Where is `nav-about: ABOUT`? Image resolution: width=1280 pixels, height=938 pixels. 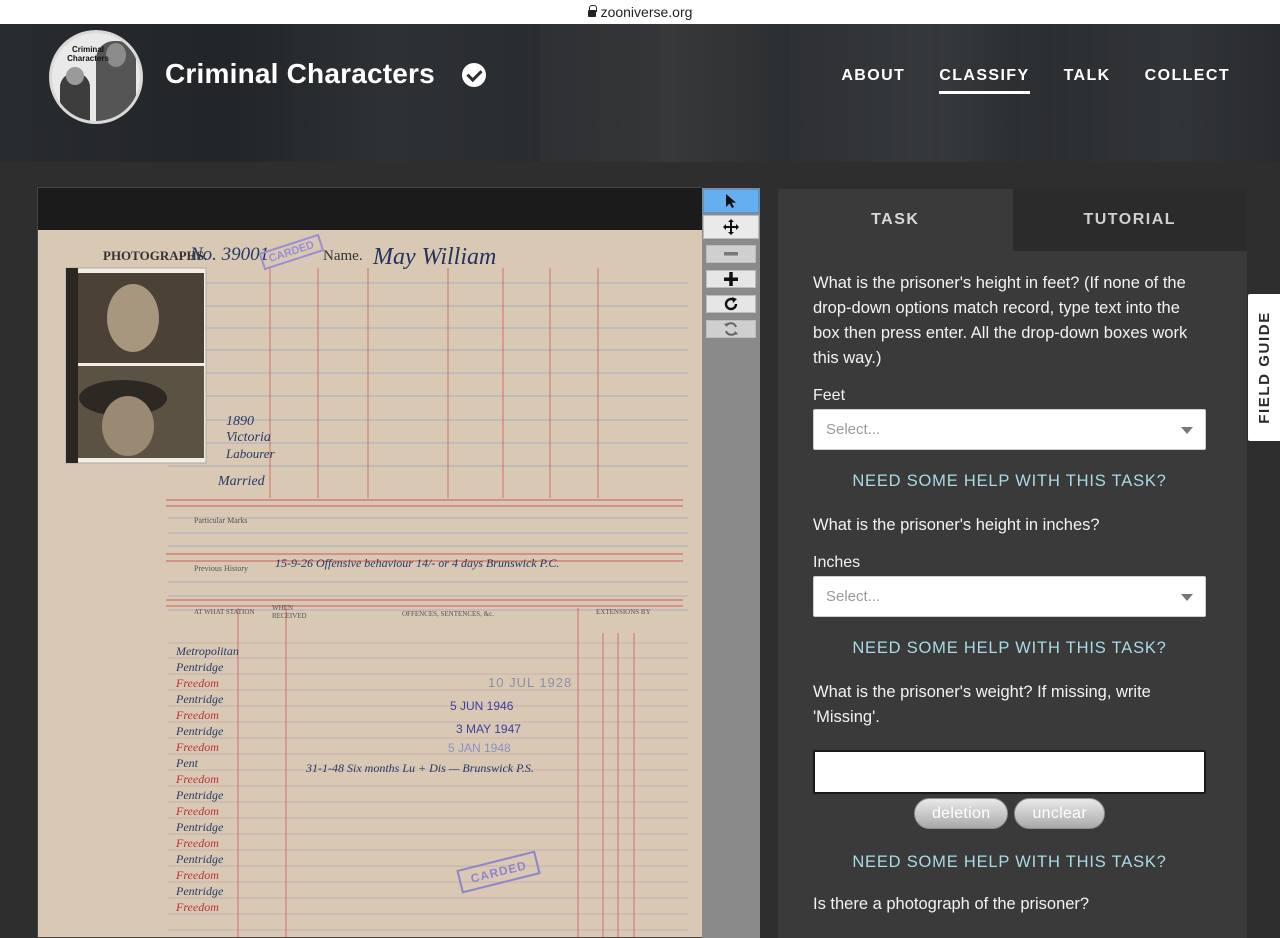
nav-about: ABOUT is located at coordinates (873, 80).